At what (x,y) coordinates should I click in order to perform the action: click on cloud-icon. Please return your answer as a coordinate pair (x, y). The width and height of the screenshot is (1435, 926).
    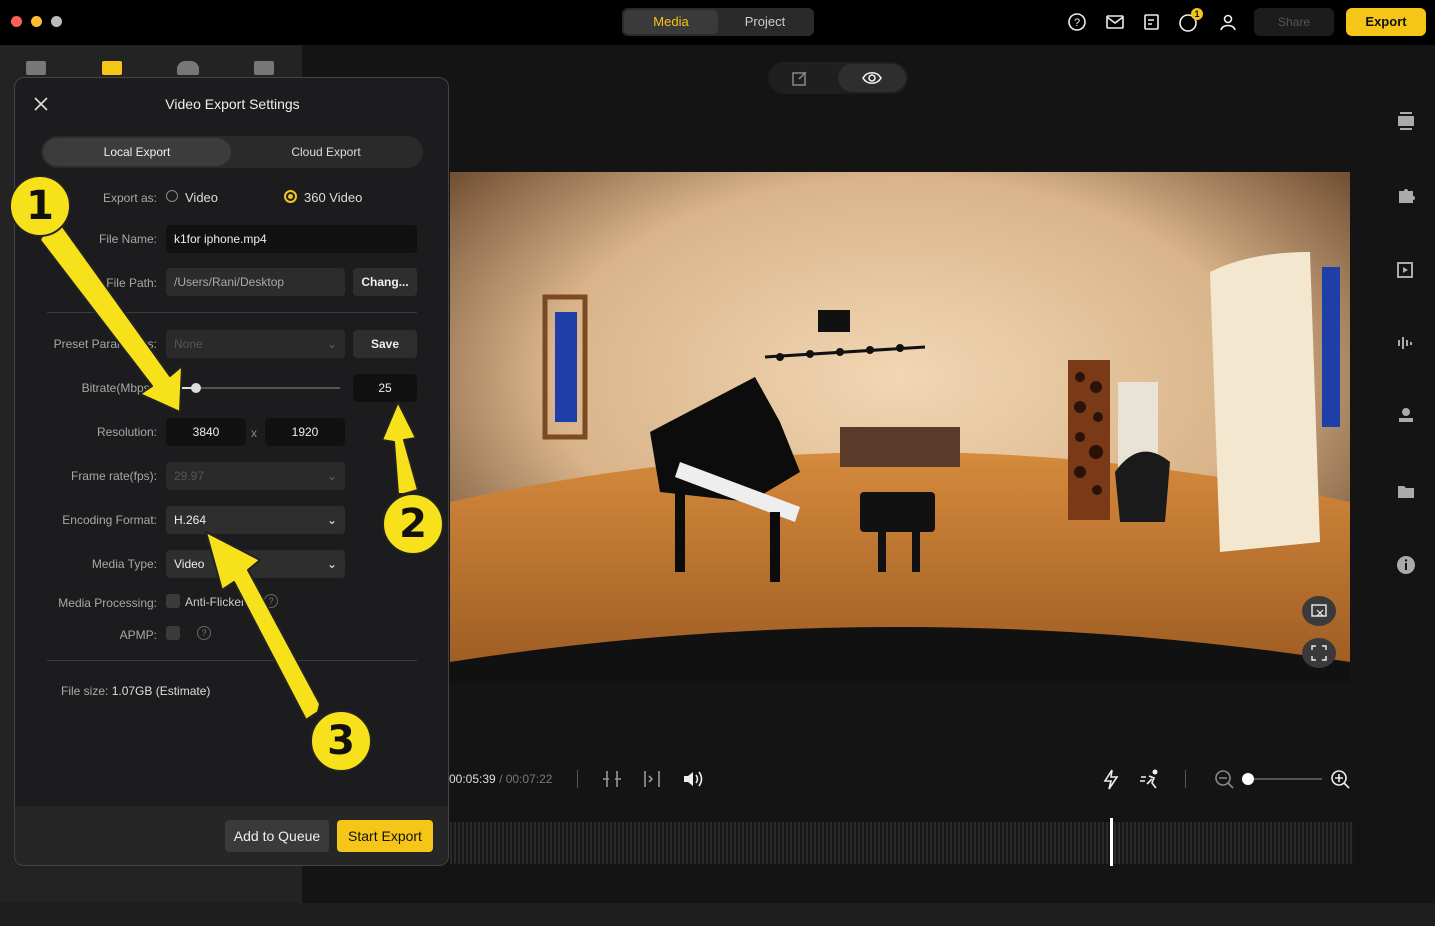
    Looking at the image, I should click on (188, 68).